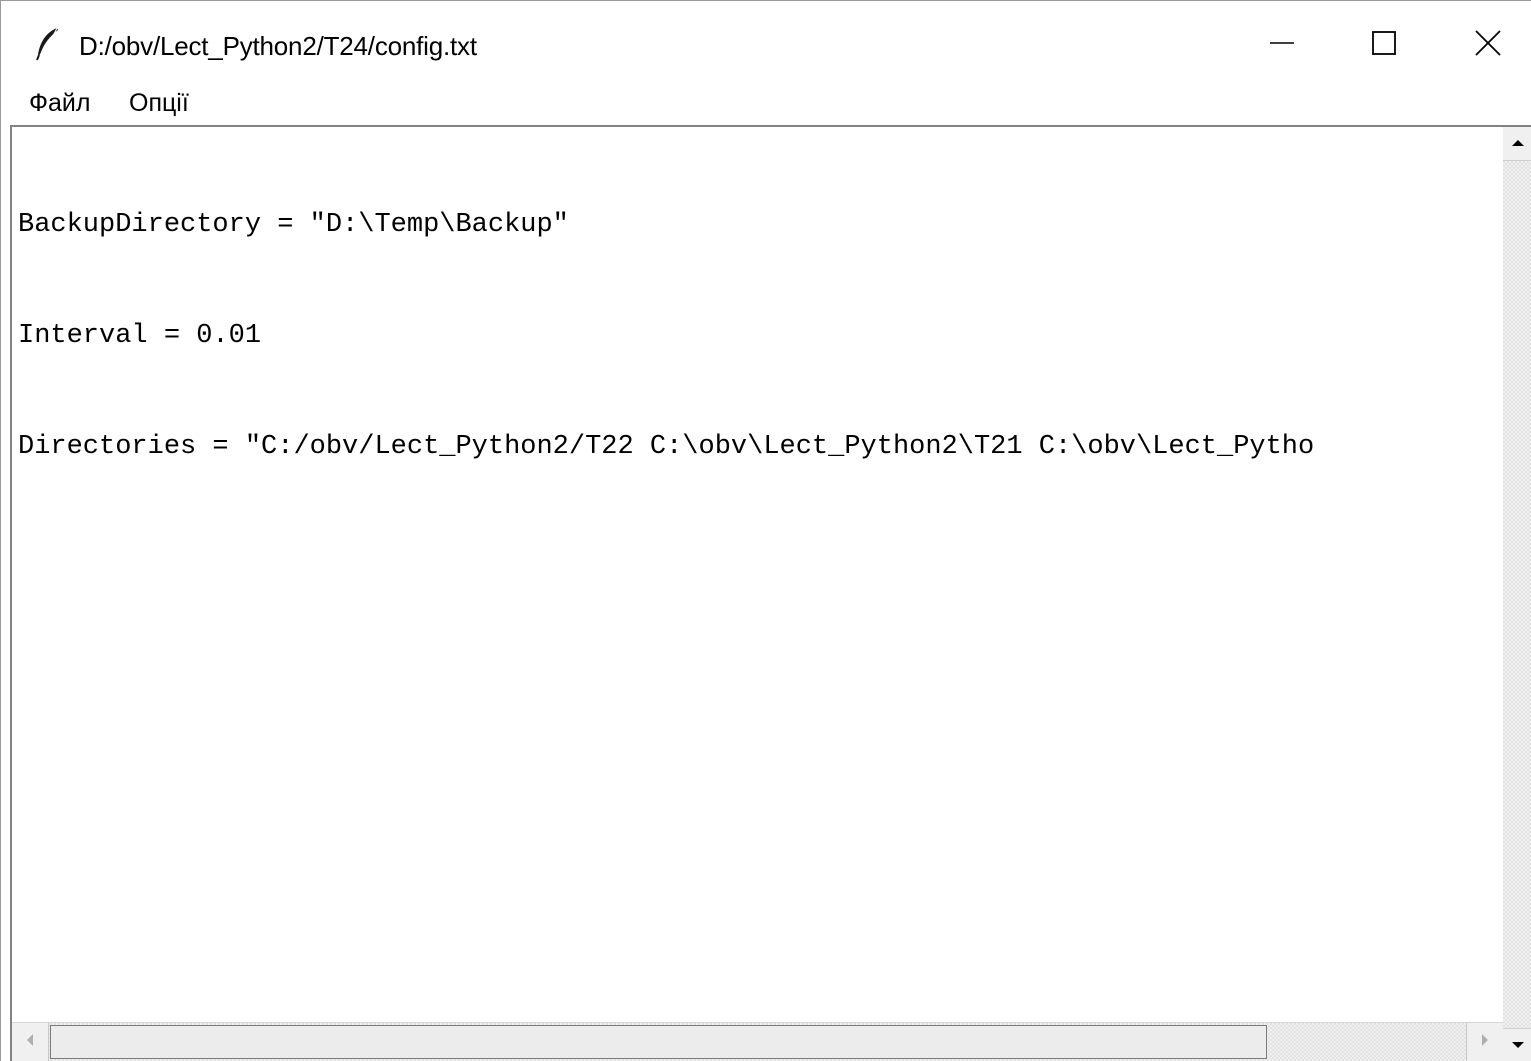 This screenshot has width=1531, height=1061. Describe the element at coordinates (159, 103) in the screenshot. I see `menu-options: Опції` at that location.